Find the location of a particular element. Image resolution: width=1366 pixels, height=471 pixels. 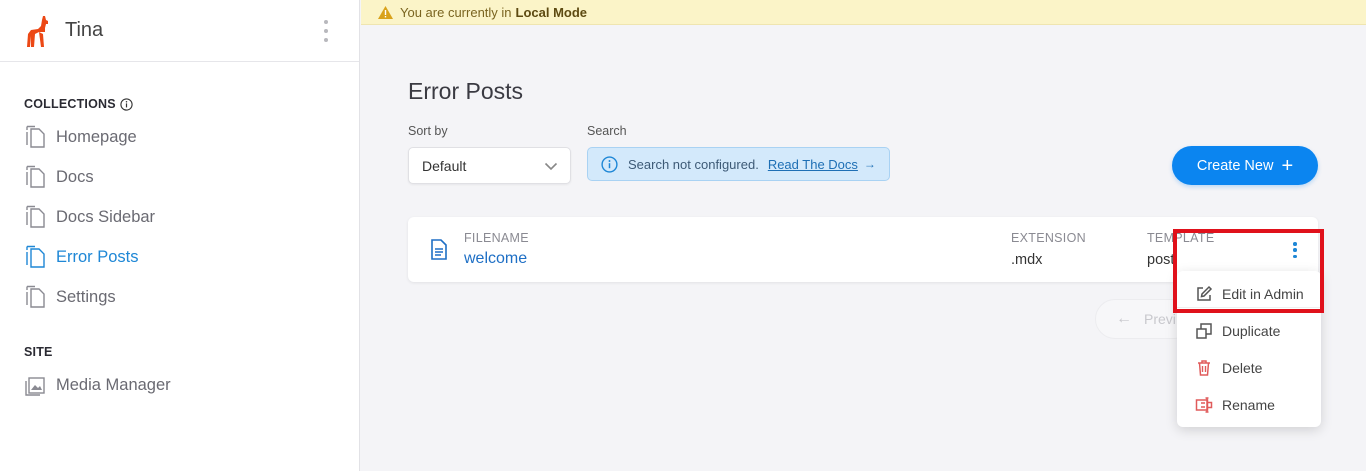

duplicate-icon is located at coordinates (1204, 331).